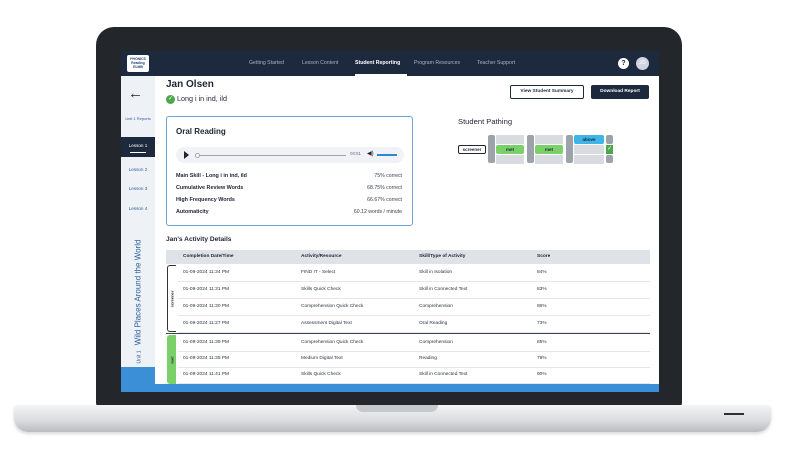 The width and height of the screenshot is (787, 476). I want to click on unit-name: Wild Places Around the World, so click(138, 292).